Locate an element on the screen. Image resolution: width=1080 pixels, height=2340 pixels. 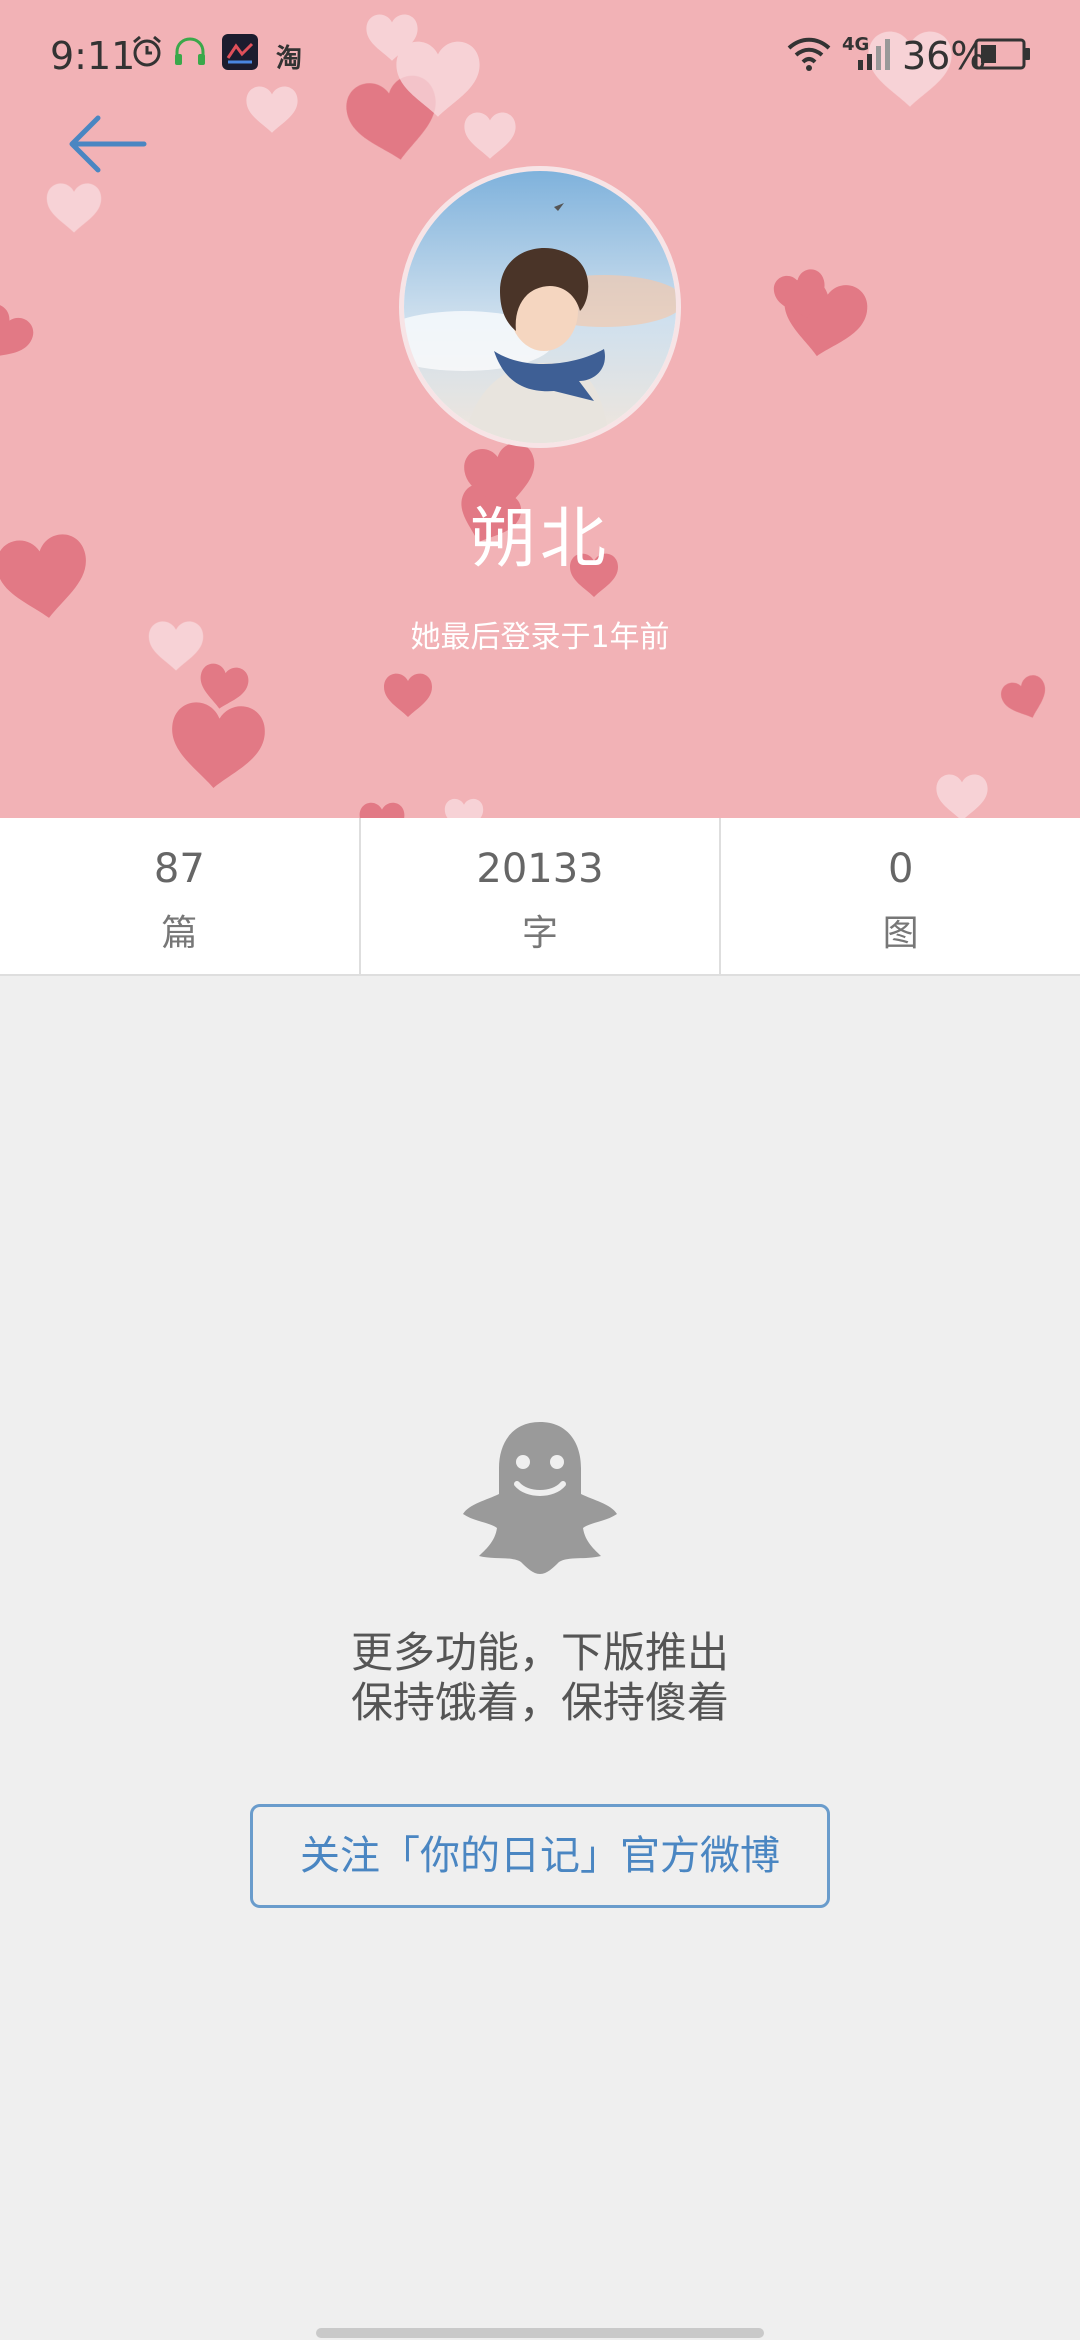
stat-words: 20133 字 is located at coordinates (541, 896).